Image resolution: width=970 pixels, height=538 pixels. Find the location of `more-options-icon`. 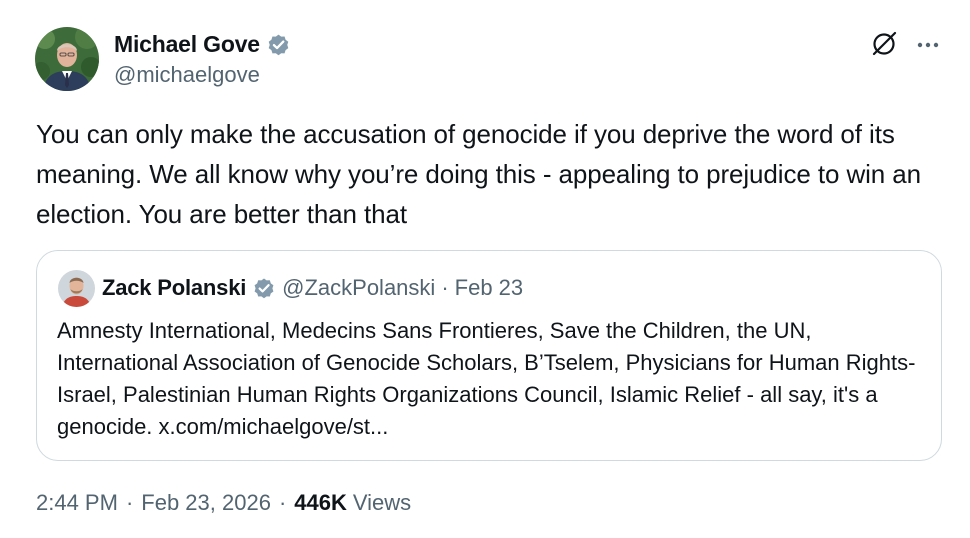

more-options-icon is located at coordinates (928, 44).